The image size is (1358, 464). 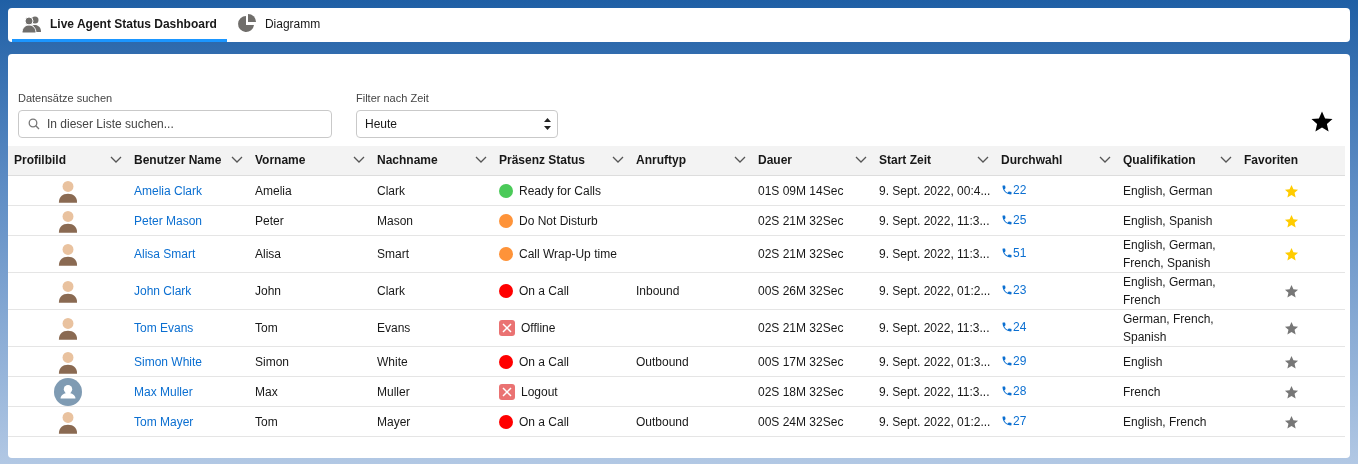 What do you see at coordinates (1014, 390) in the screenshot?
I see `extension-link: 28` at bounding box center [1014, 390].